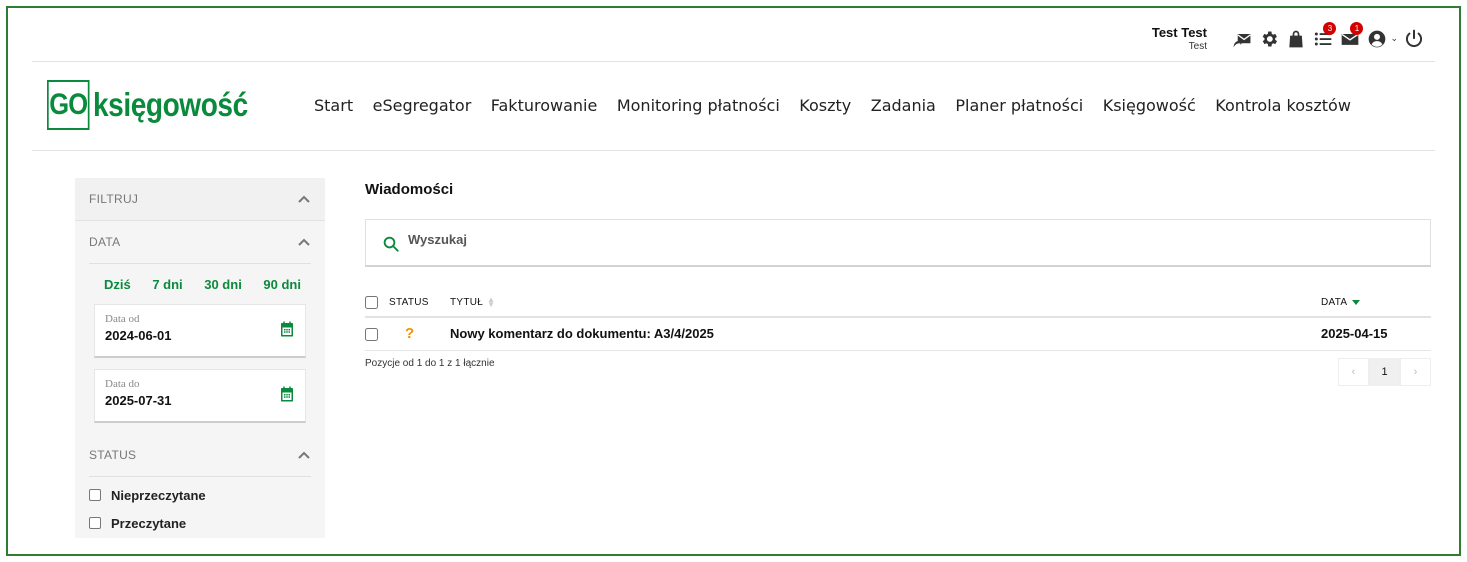 This screenshot has width=1467, height=562. I want to click on col-date: DATA, so click(1376, 303).